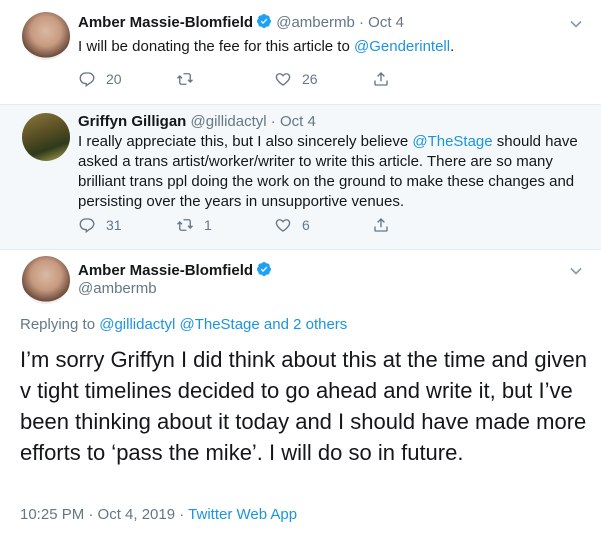 This screenshot has width=601, height=549. What do you see at coordinates (296, 79) in the screenshot?
I see `like-button: 26` at bounding box center [296, 79].